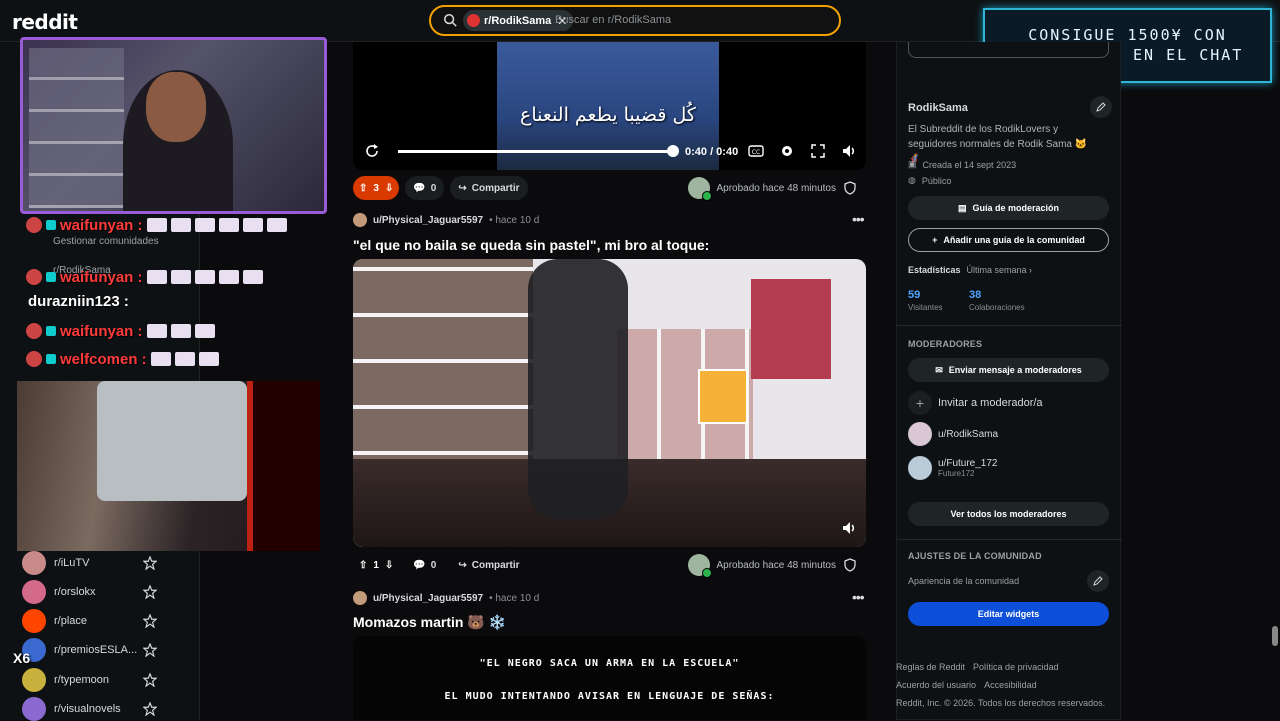  I want to click on sidebar-item-community: r/visualnovels, so click(109, 709).